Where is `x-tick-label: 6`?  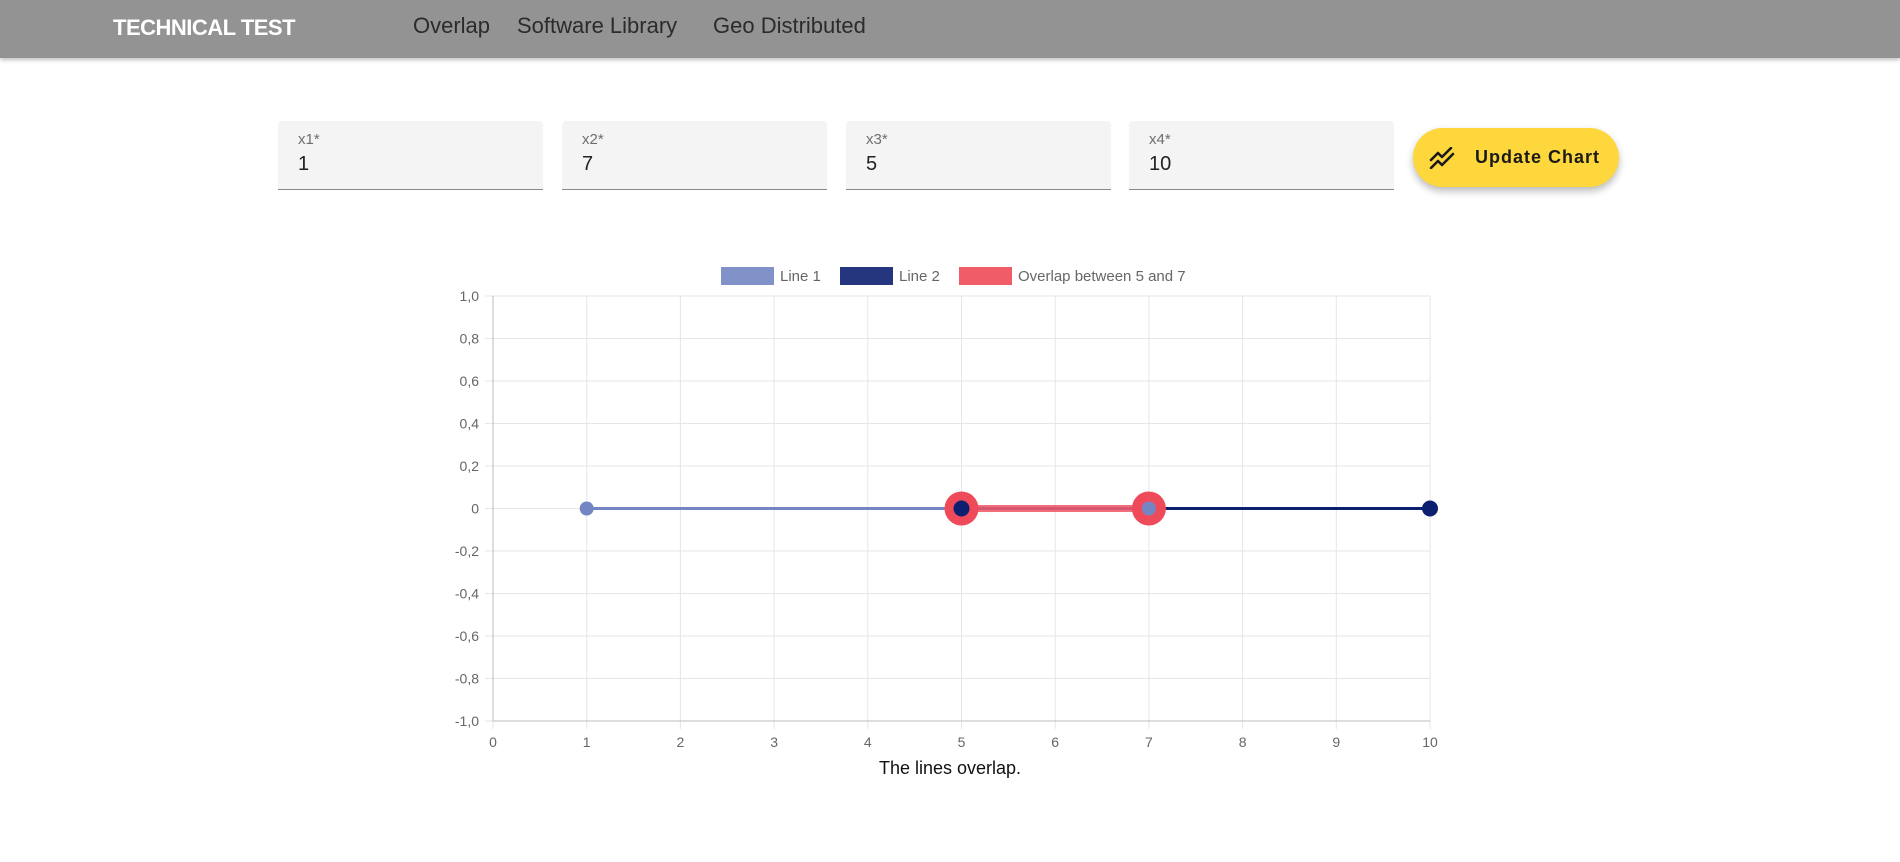 x-tick-label: 6 is located at coordinates (1055, 742).